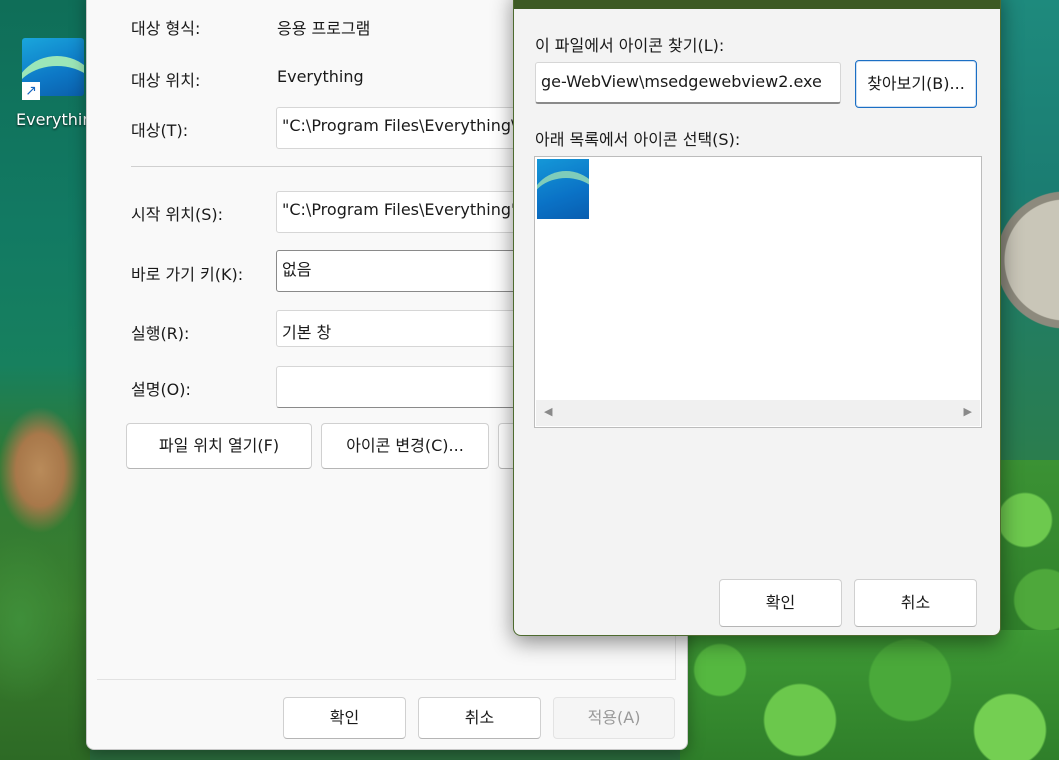 The height and width of the screenshot is (760, 1059). I want to click on target-label: 대상(T):, so click(160, 130).